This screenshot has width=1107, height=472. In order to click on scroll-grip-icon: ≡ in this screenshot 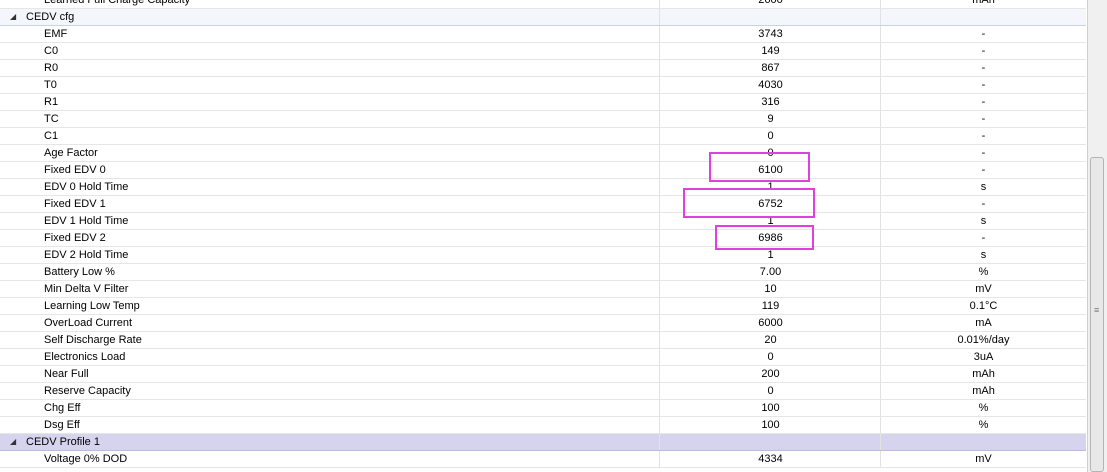, I will do `click(1097, 310)`.